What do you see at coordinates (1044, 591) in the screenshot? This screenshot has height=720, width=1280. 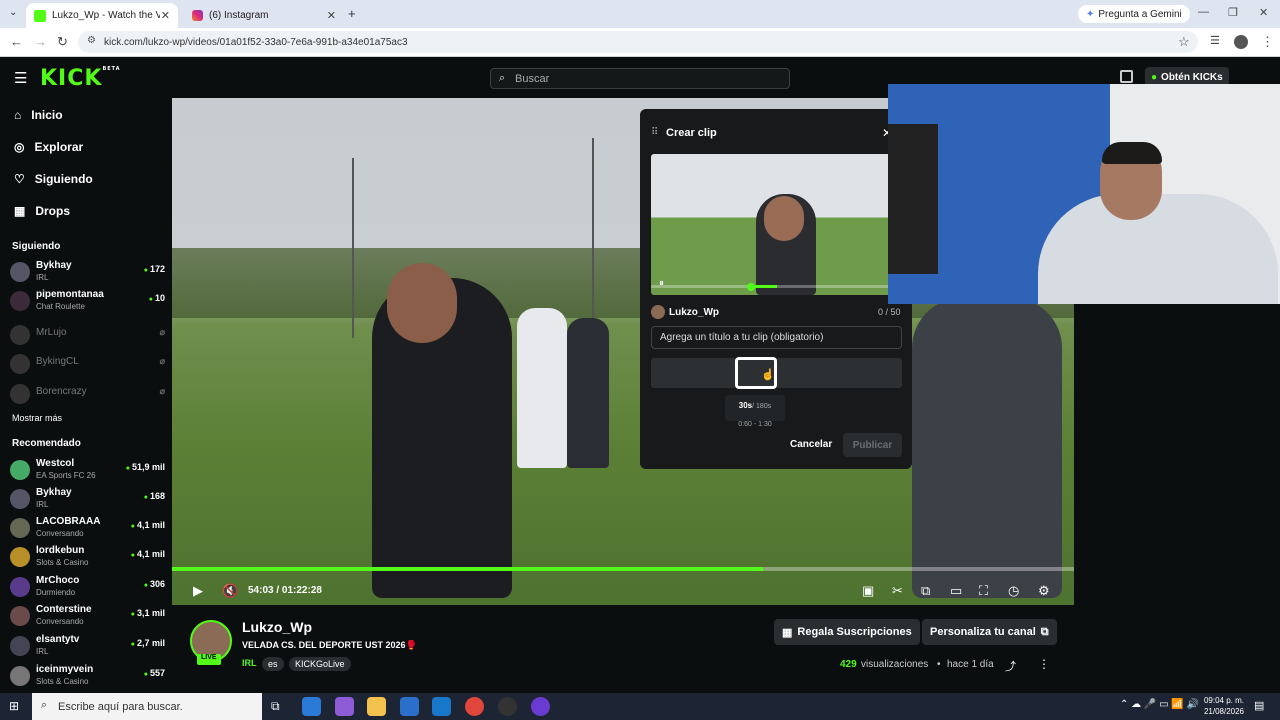 I see `settings-gear-icon: ⚙` at bounding box center [1044, 591].